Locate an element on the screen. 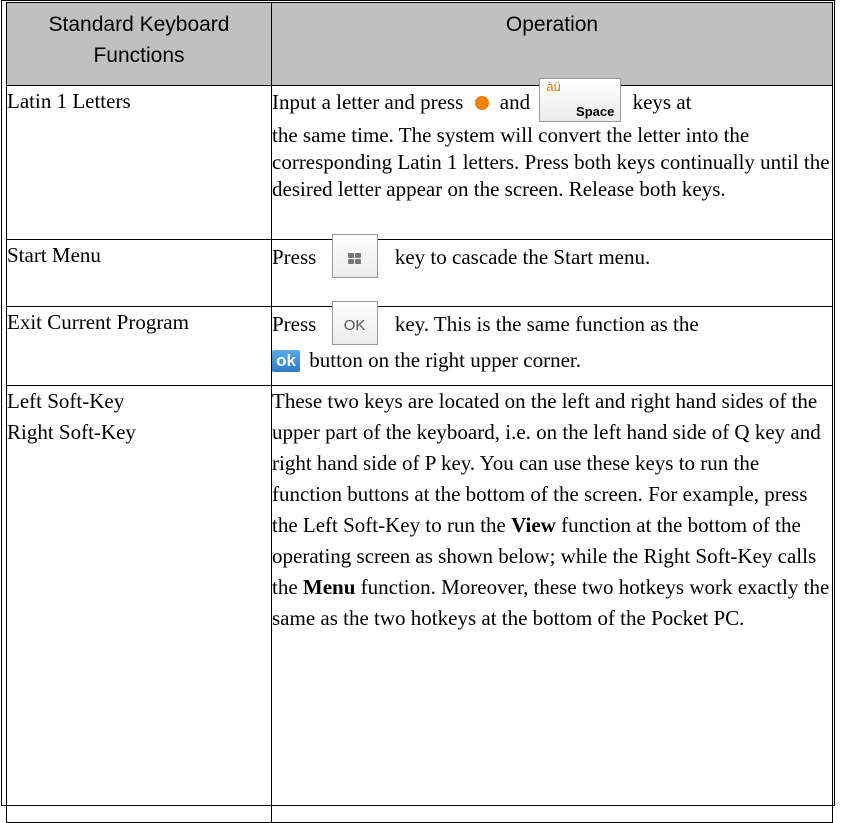  space-key-icon: àü Space is located at coordinates (580, 100).